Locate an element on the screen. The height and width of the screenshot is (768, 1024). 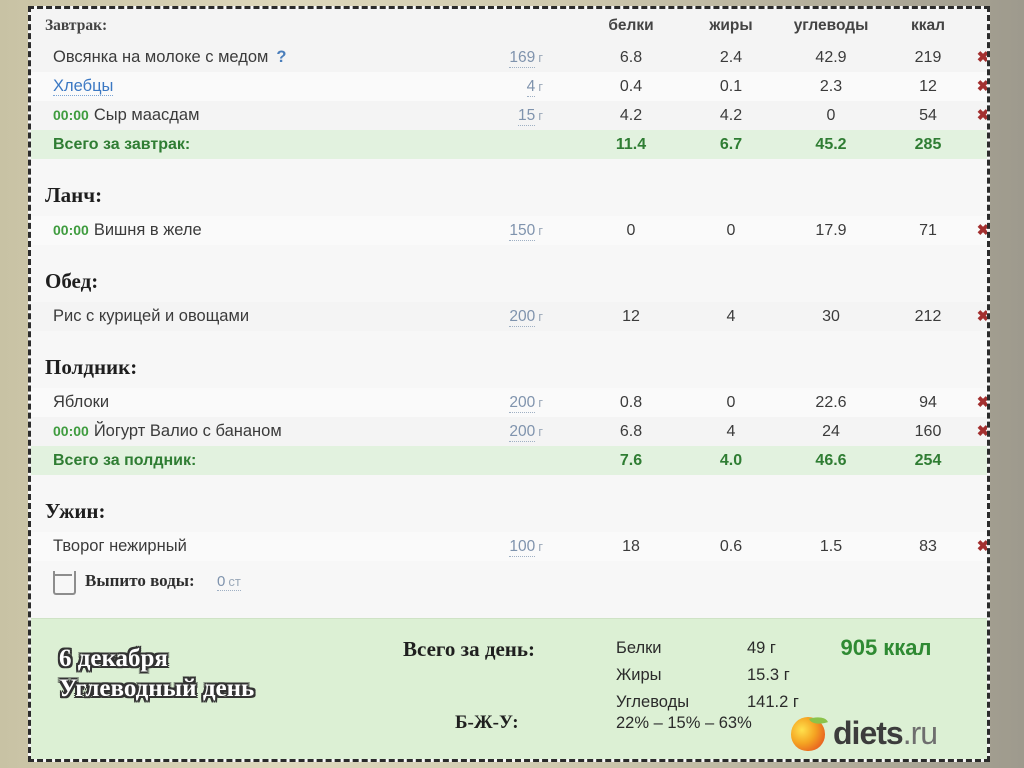
logo-tld: .ru is located at coordinates (920, 733).